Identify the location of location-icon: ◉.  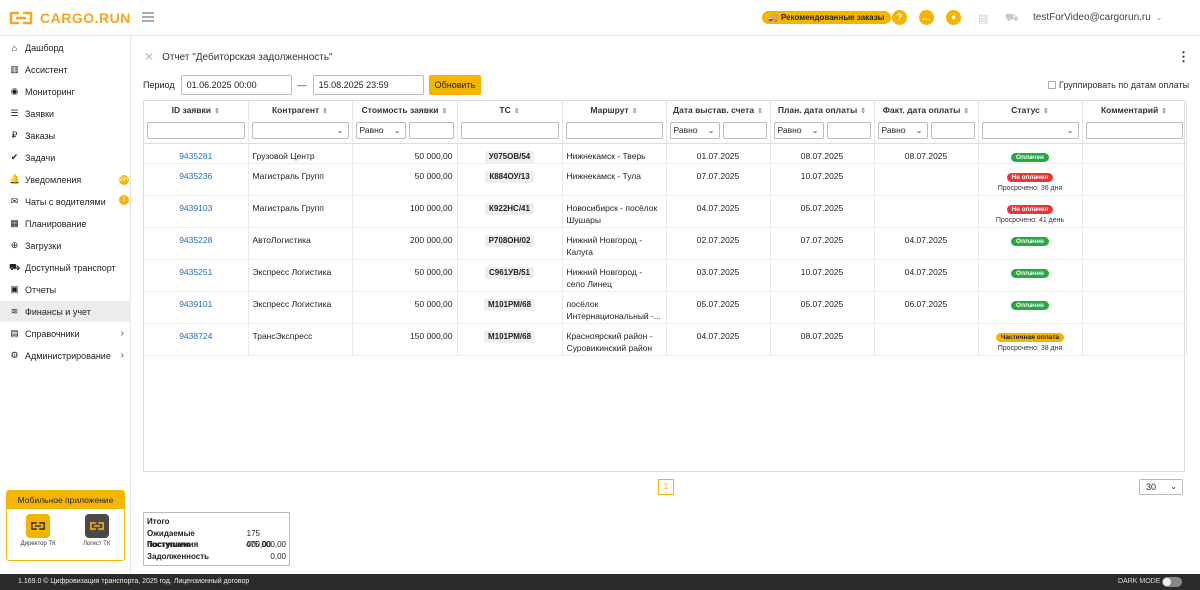
(14, 91).